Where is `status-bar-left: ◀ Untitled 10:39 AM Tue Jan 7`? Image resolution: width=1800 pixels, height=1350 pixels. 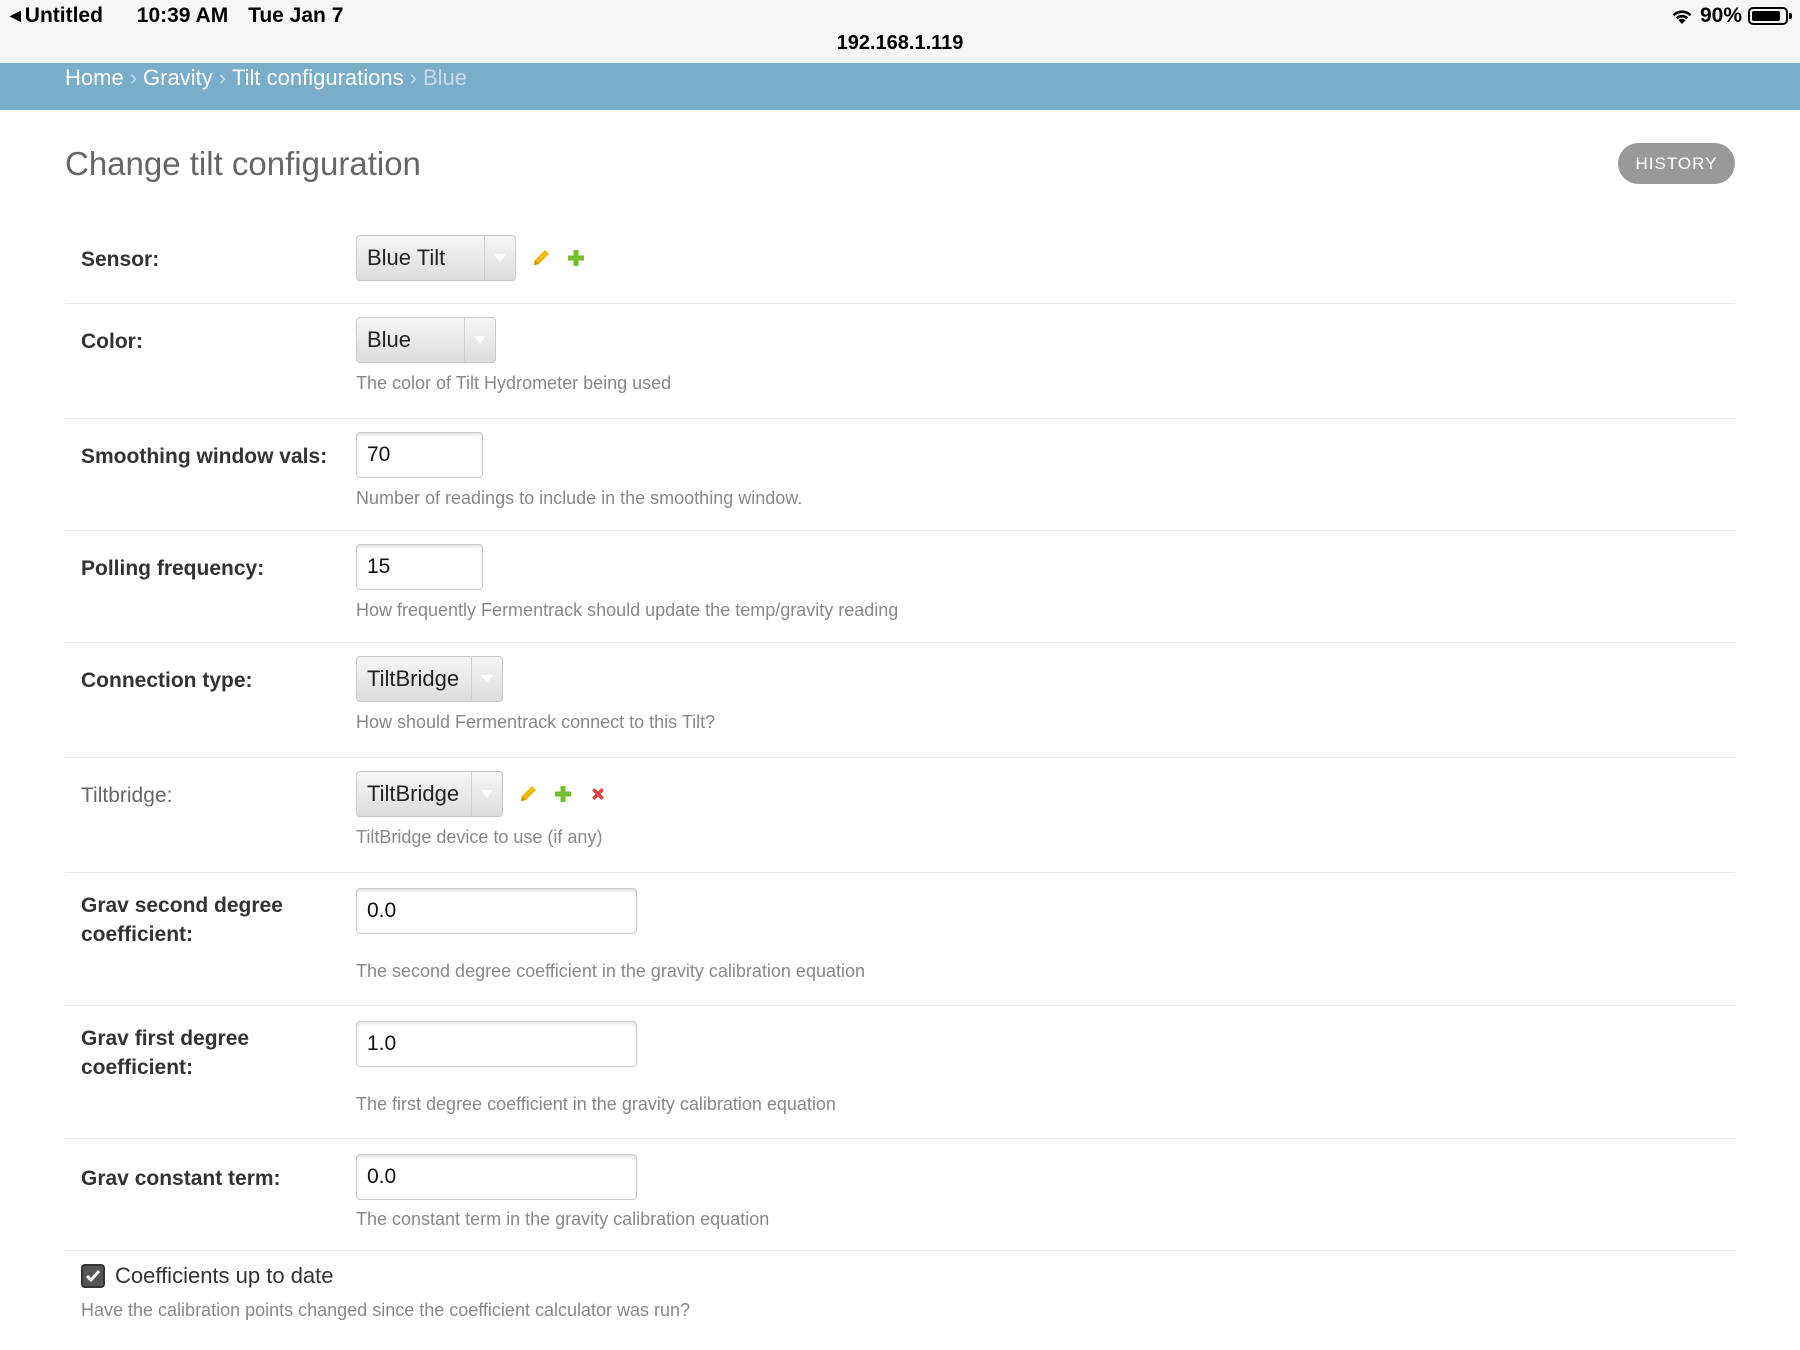
status-bar-left: ◀ Untitled 10:39 AM Tue Jan 7 is located at coordinates (183, 16).